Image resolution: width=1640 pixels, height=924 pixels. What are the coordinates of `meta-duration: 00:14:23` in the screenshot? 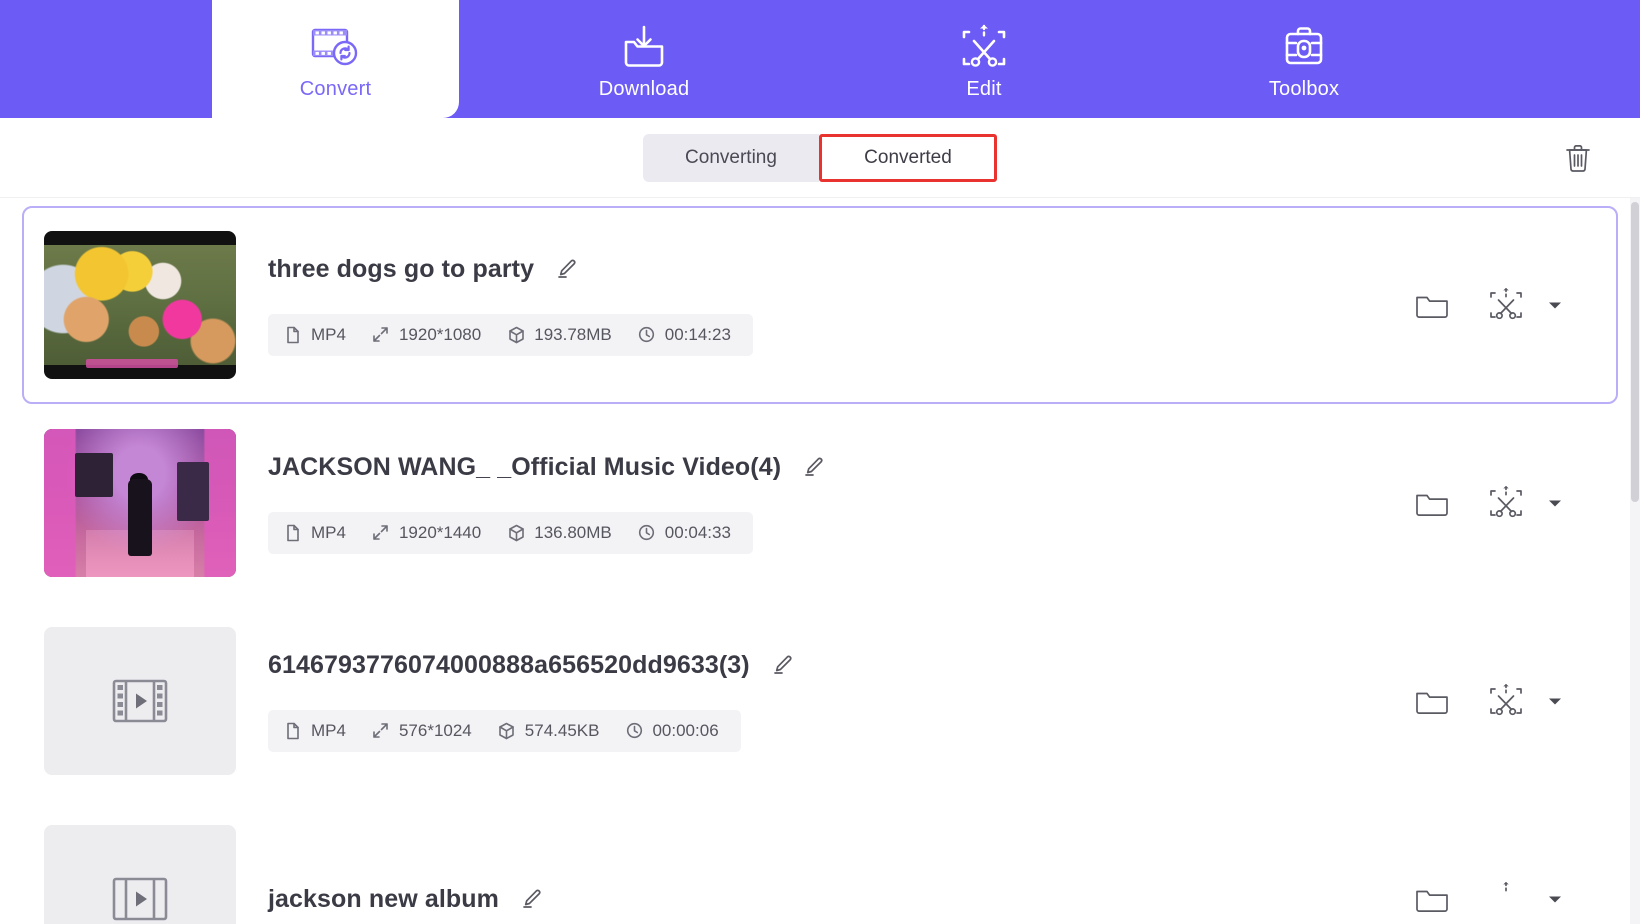 It's located at (684, 335).